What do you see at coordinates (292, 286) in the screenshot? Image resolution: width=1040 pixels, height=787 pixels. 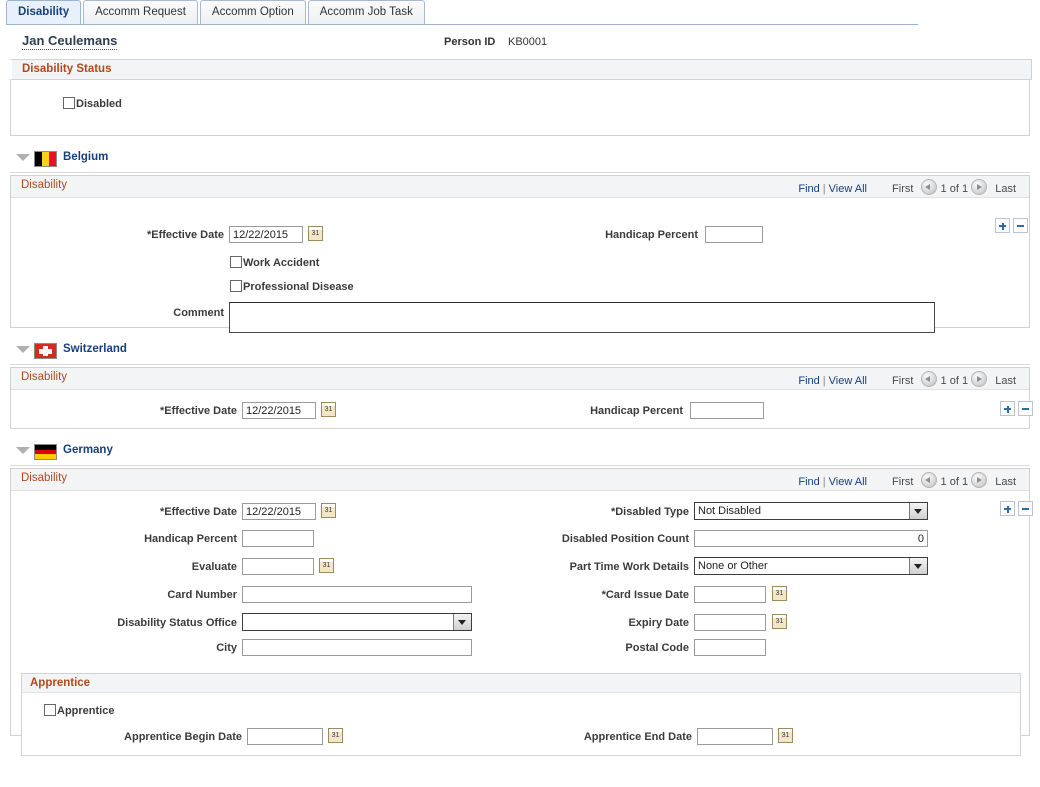 I see `belgium-professional-disease-group: Professional Disease` at bounding box center [292, 286].